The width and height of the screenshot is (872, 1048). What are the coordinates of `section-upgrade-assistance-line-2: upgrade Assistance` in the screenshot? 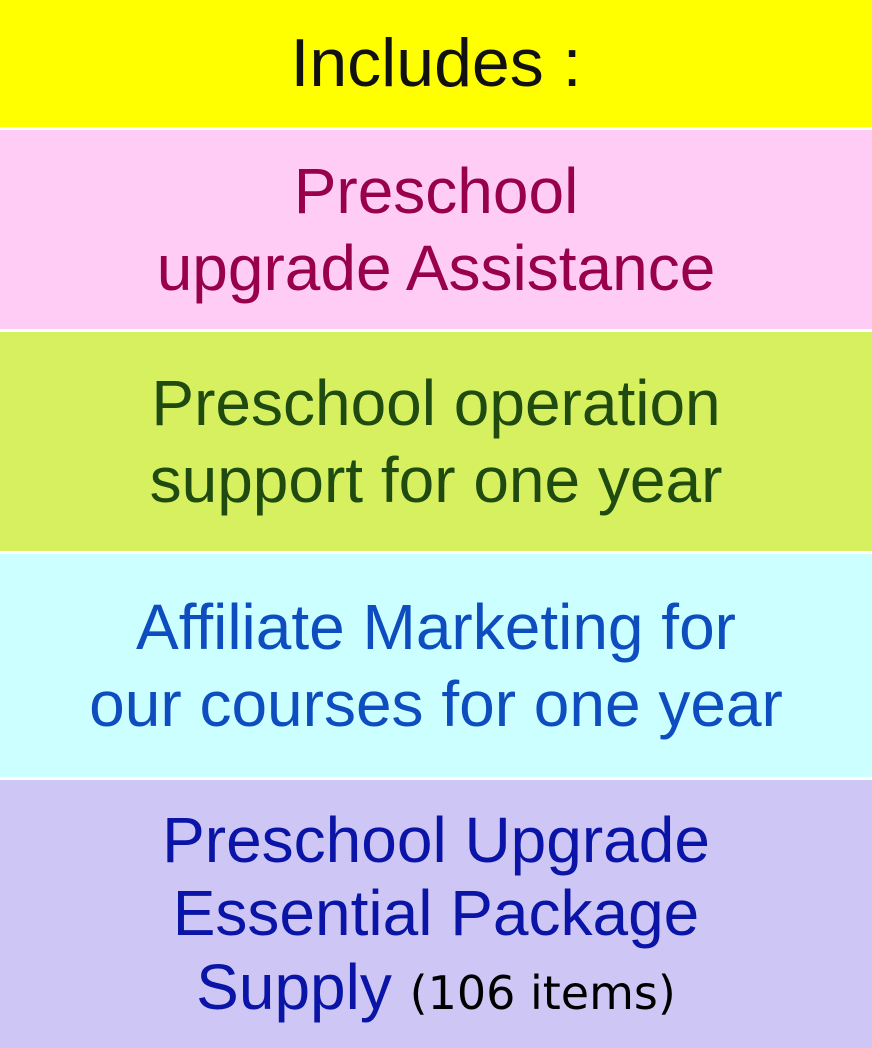 It's located at (436, 267).